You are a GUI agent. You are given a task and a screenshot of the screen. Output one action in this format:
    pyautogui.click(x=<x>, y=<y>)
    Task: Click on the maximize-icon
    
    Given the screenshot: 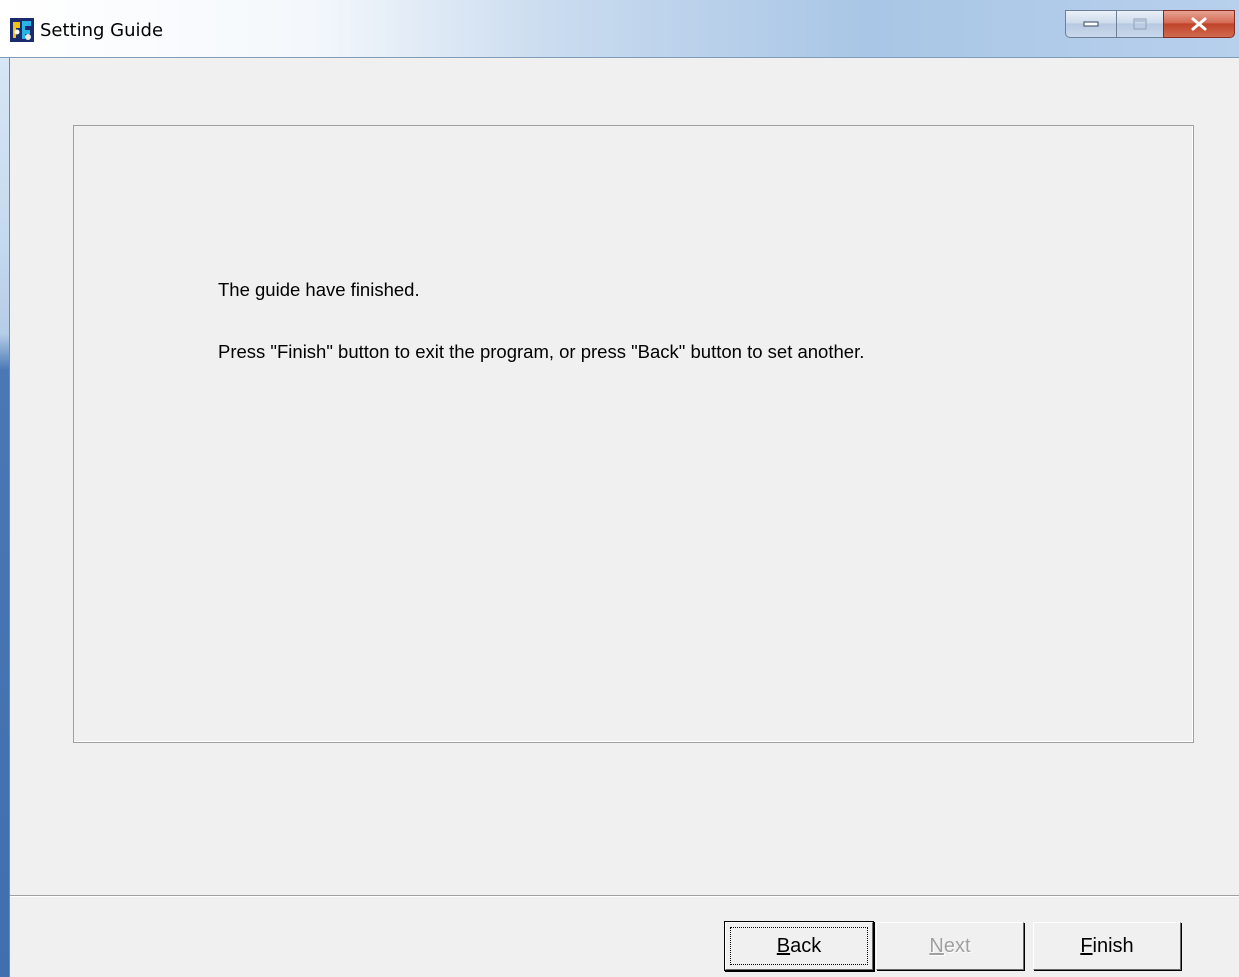 What is the action you would take?
    pyautogui.click(x=1140, y=24)
    